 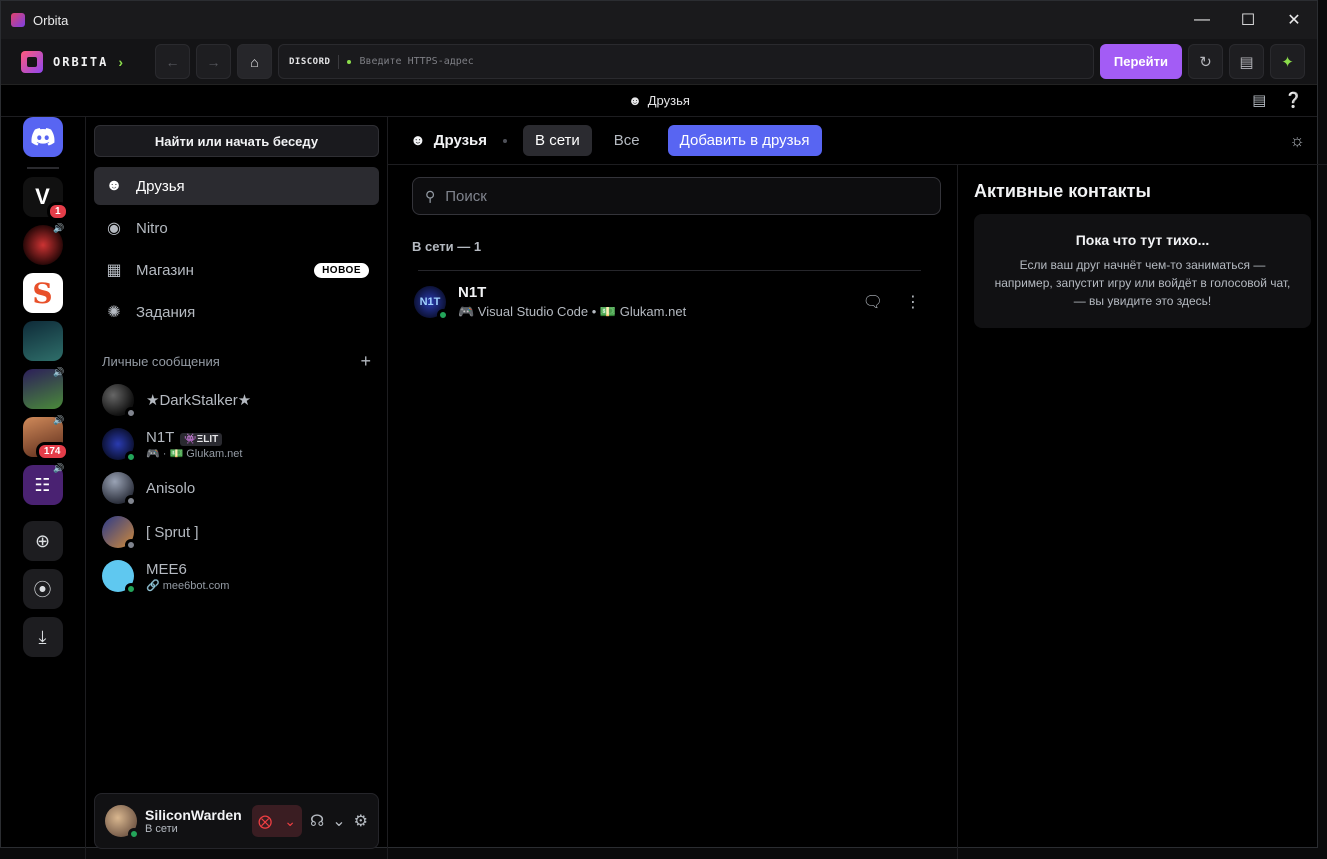 What do you see at coordinates (172, 61) in the screenshot?
I see `back-button: ←` at bounding box center [172, 61].